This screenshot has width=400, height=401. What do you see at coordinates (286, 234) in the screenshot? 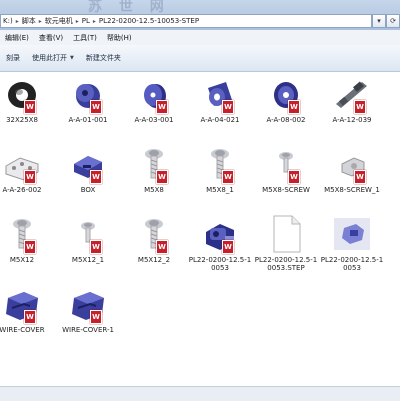
I see `blank-document-icon` at bounding box center [286, 234].